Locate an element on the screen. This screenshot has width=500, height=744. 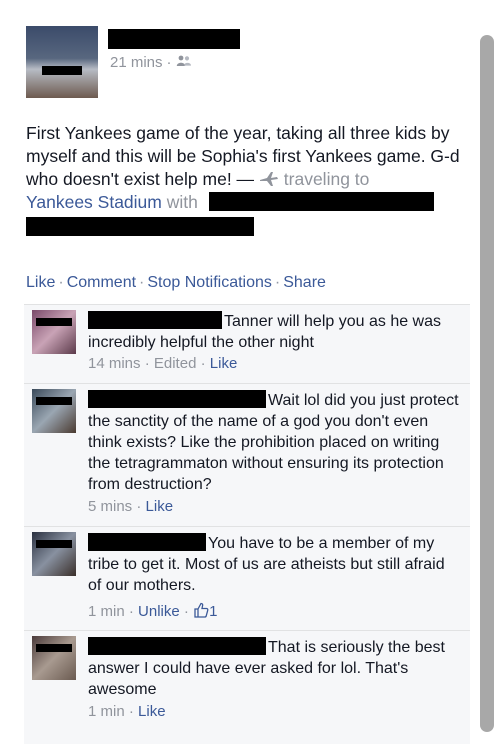
scrollbar-track is located at coordinates (488, 366).